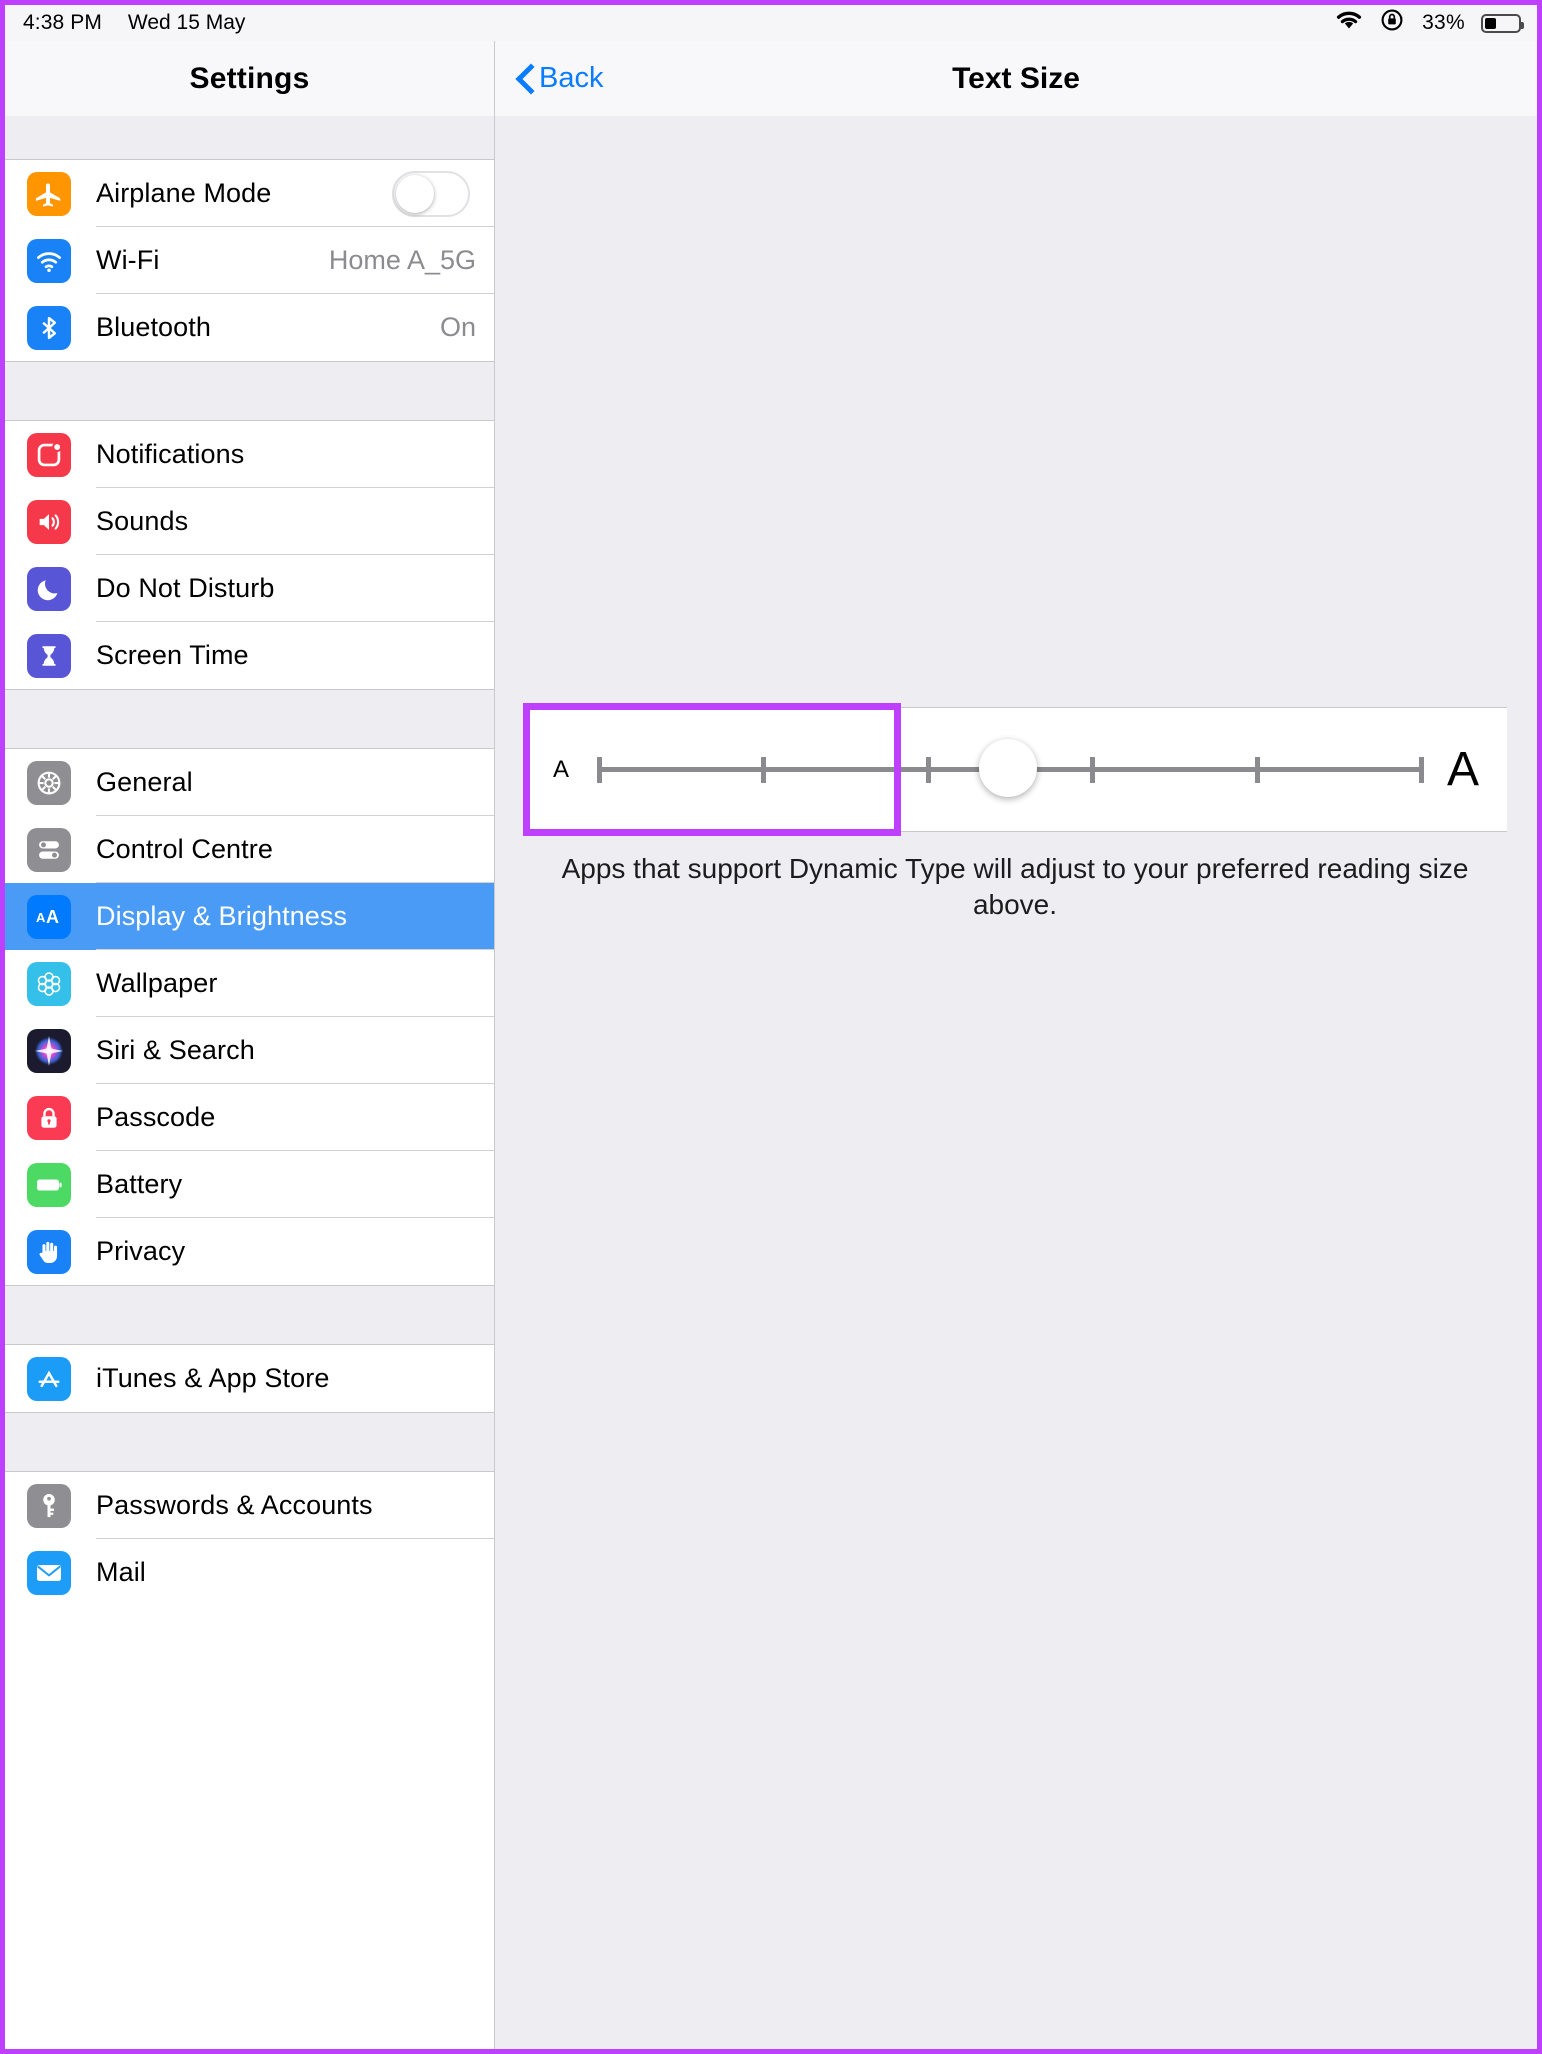  What do you see at coordinates (49, 1050) in the screenshot?
I see `siri-icon` at bounding box center [49, 1050].